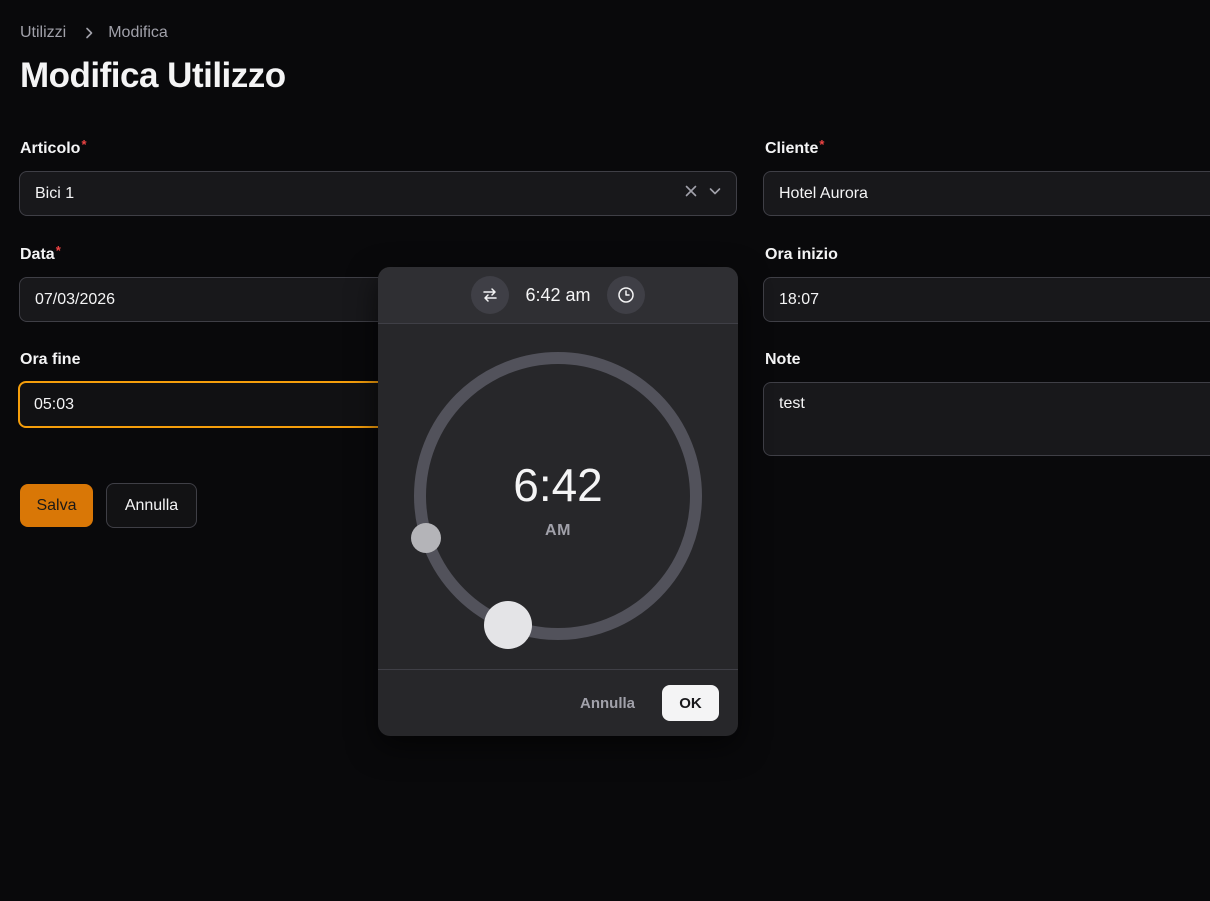  Describe the element at coordinates (799, 299) in the screenshot. I see `ora-inizio-input-value: 18:07` at that location.